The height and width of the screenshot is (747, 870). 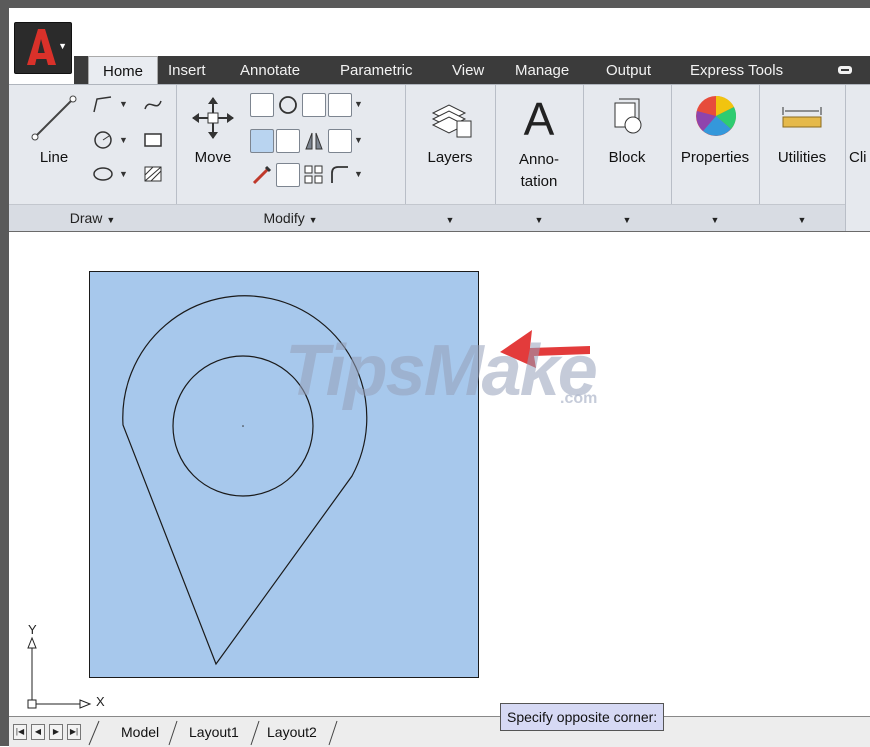 What do you see at coordinates (4, 373) in the screenshot?
I see `window-left-border` at bounding box center [4, 373].